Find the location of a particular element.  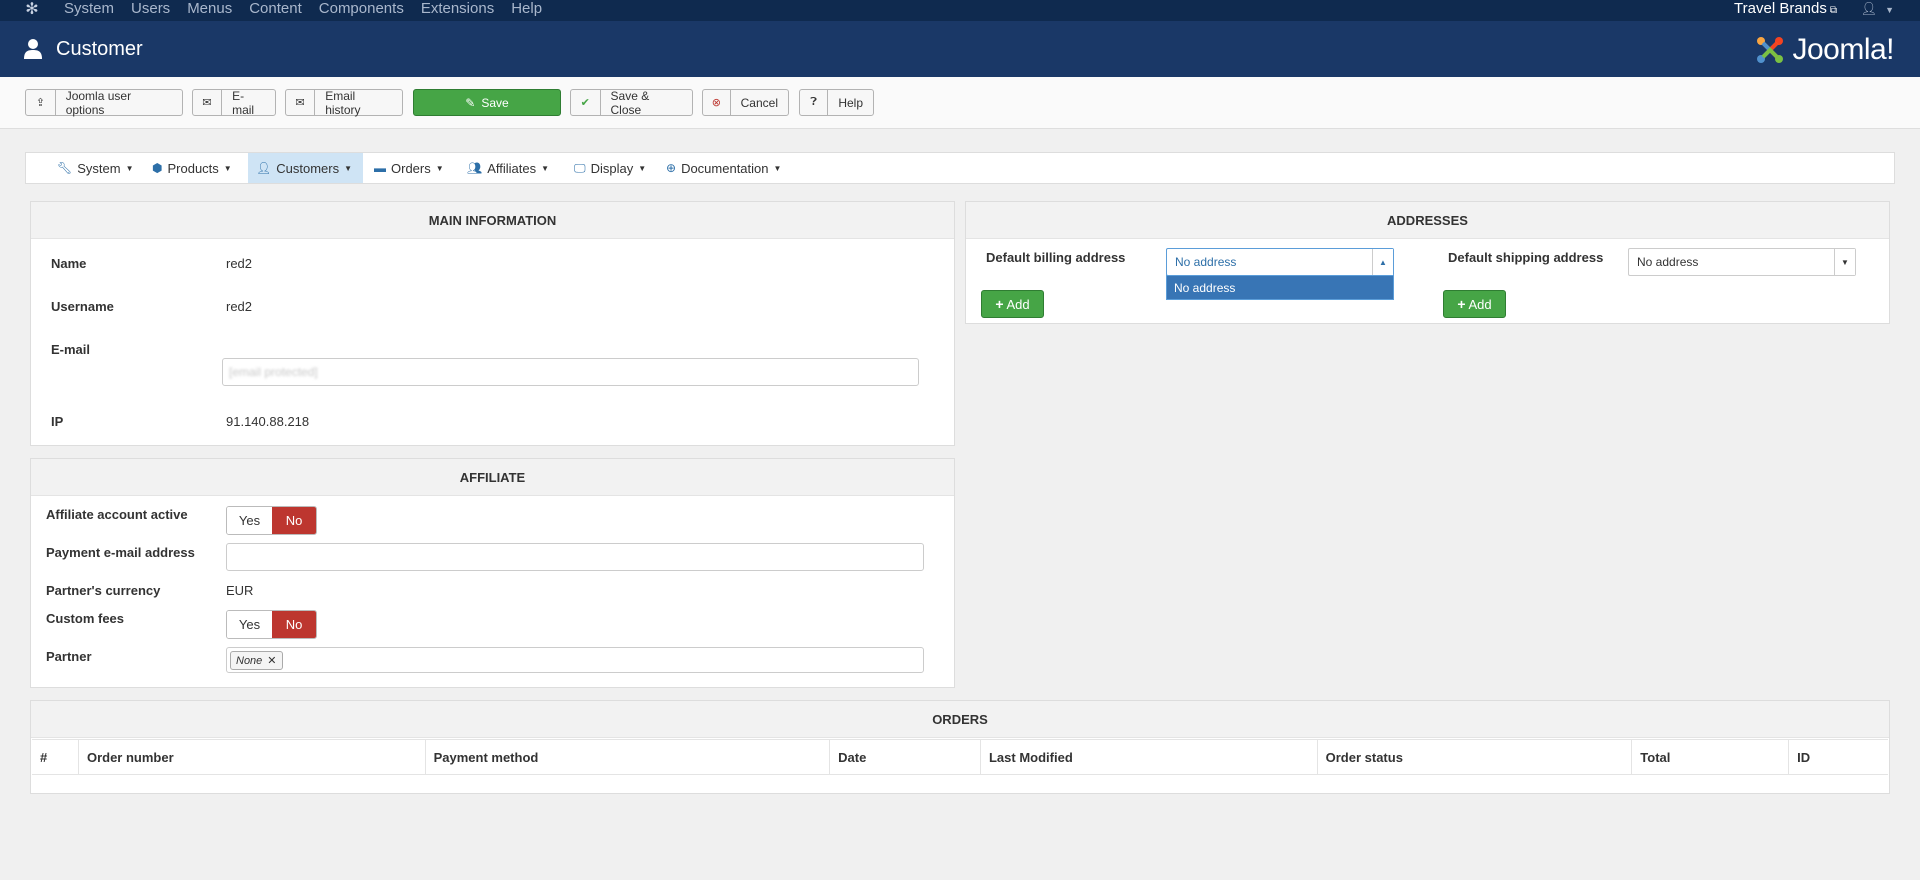

component-menu-products-label: Products is located at coordinates (193, 168).